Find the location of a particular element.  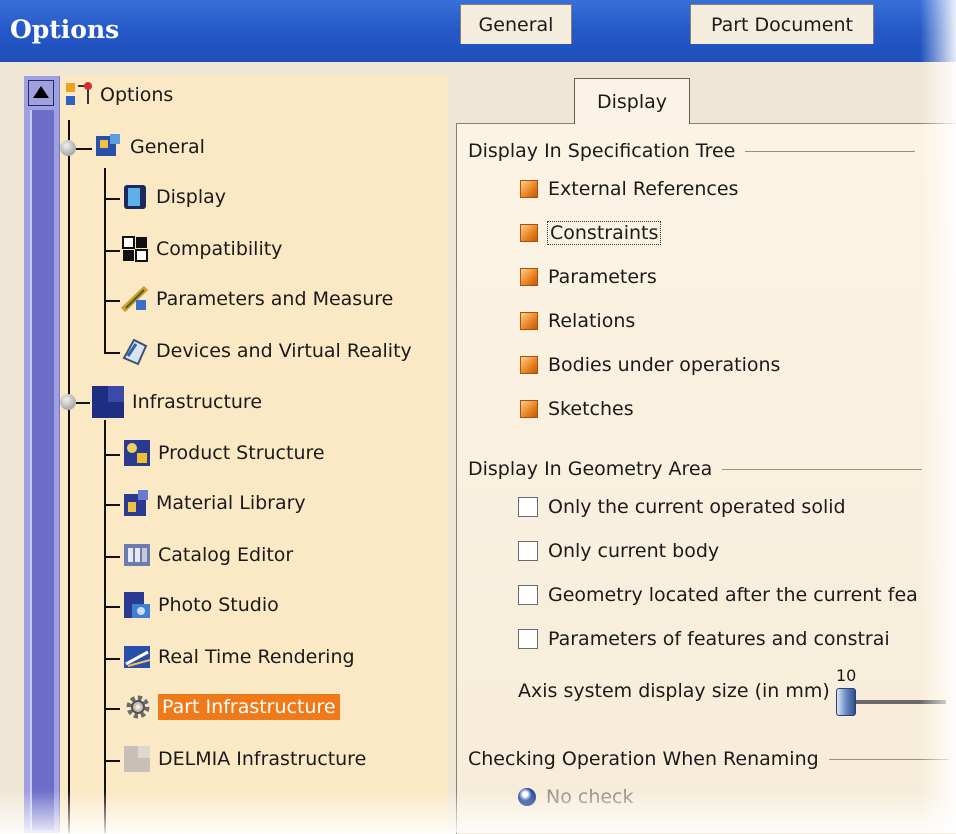

tree-item-label: Catalog Editor is located at coordinates (226, 555).